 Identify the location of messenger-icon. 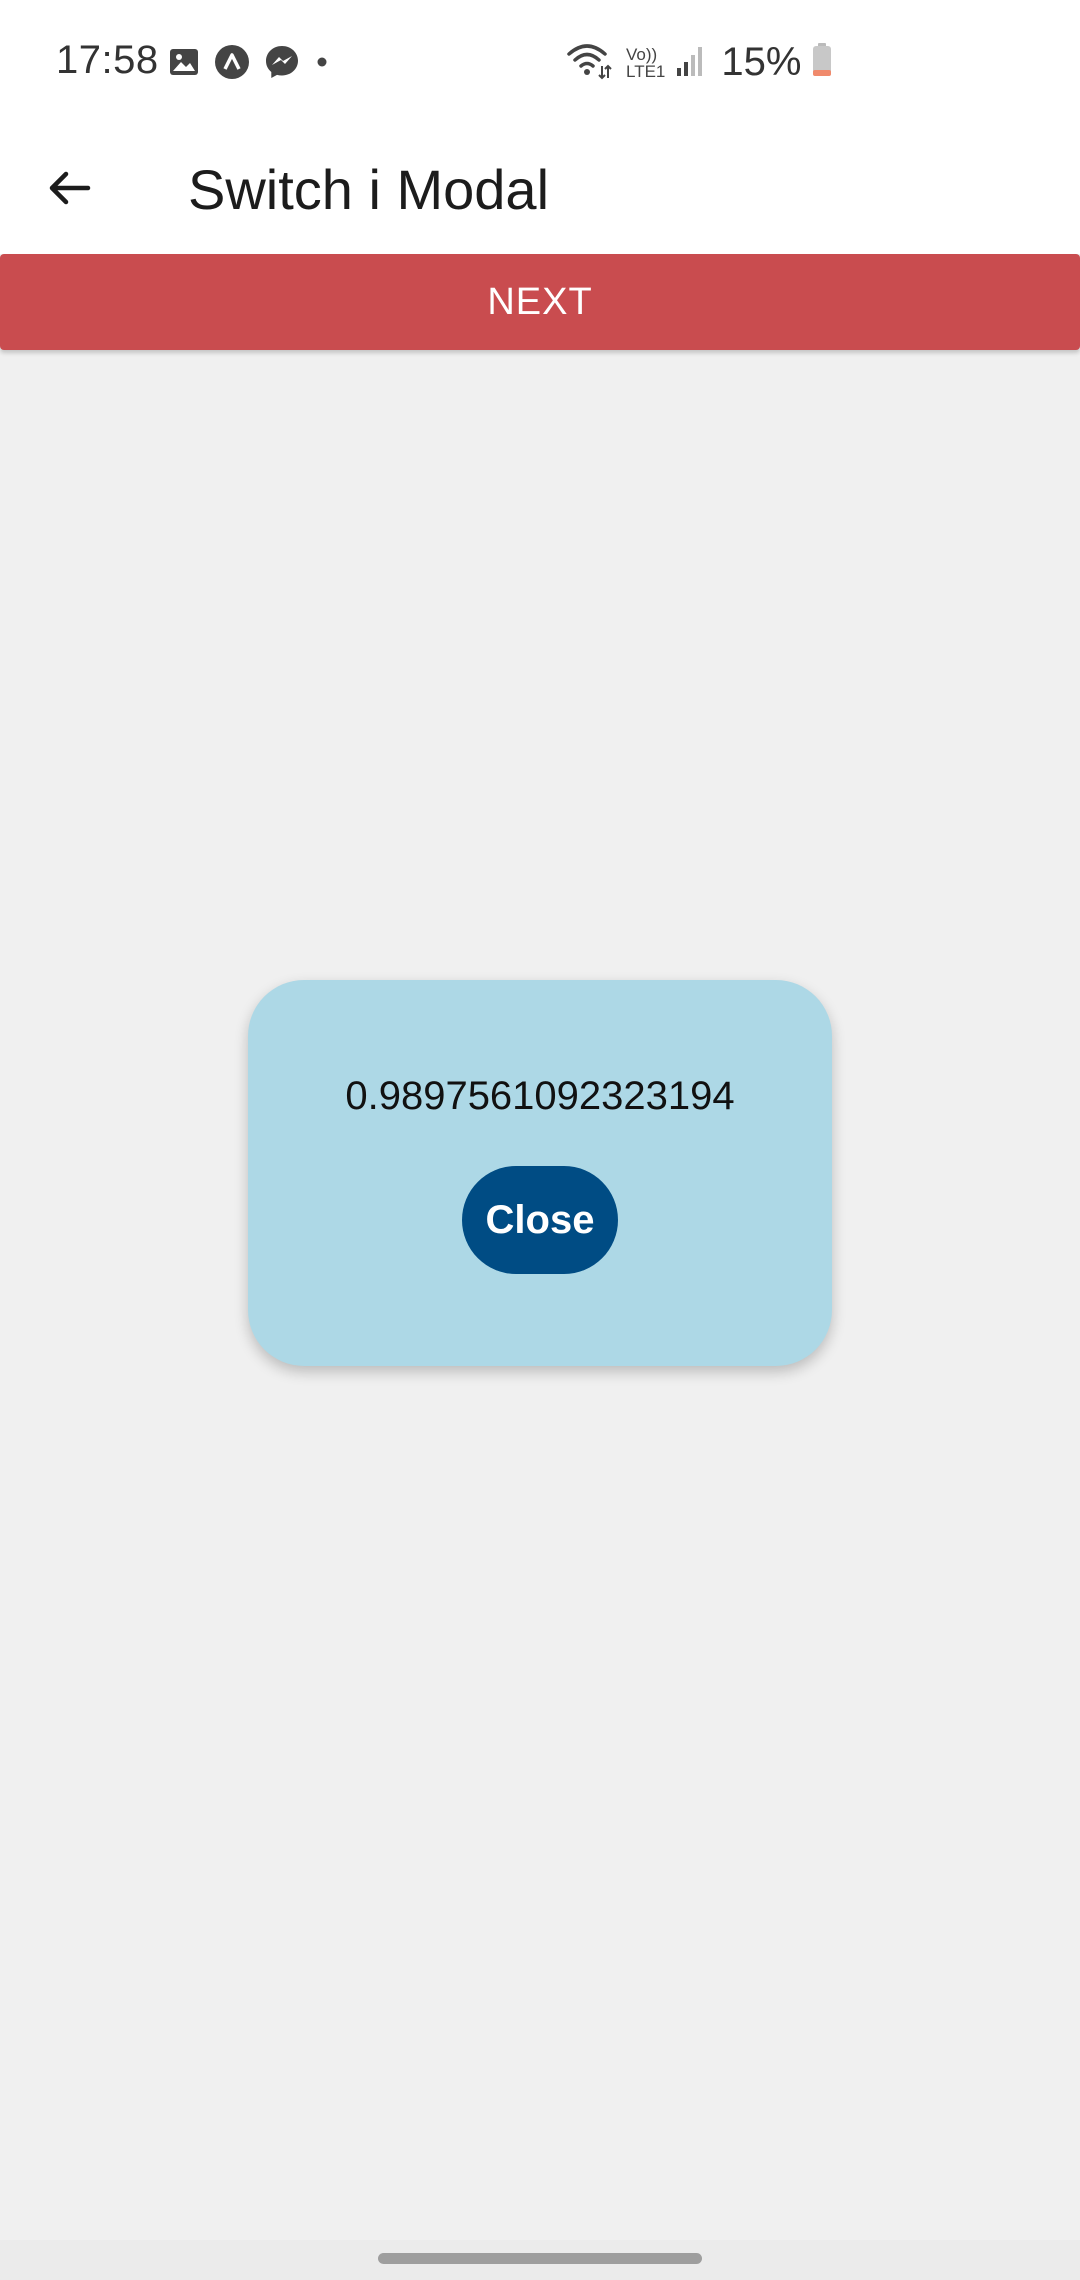
(282, 62).